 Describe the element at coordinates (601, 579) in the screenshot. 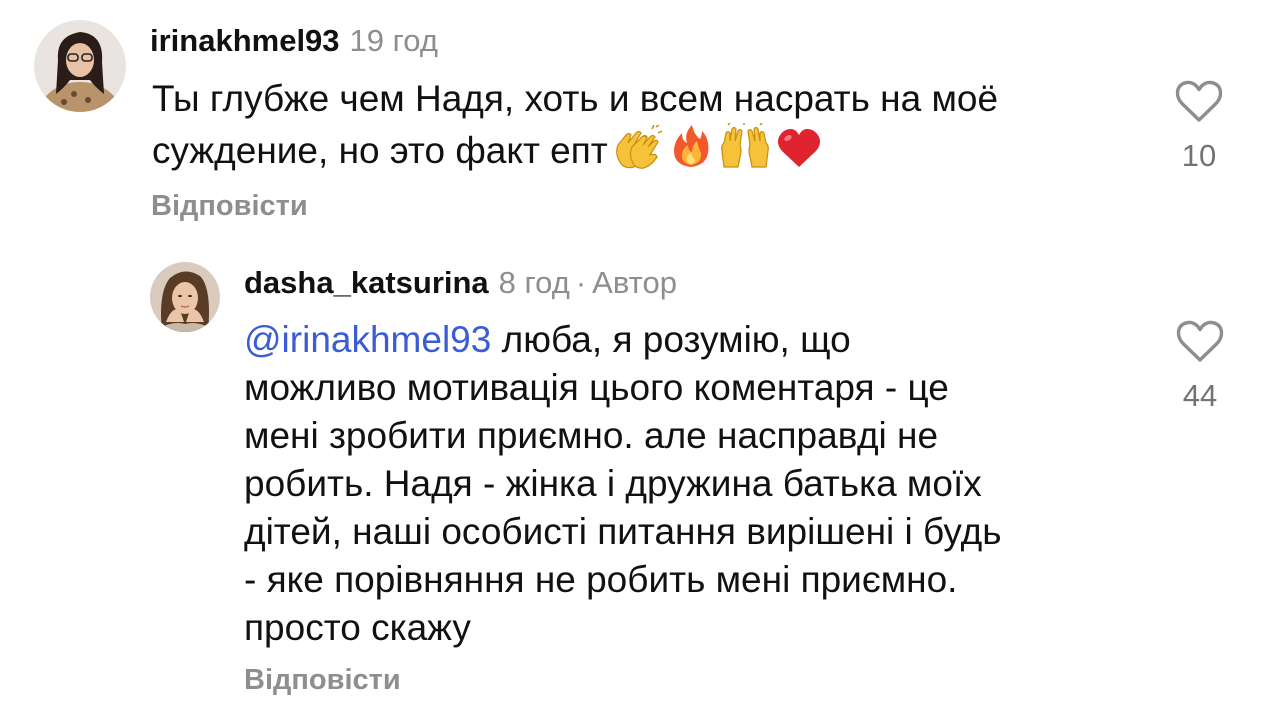

I see `comment-line: - яке порівняння не робить мені приємно.` at that location.